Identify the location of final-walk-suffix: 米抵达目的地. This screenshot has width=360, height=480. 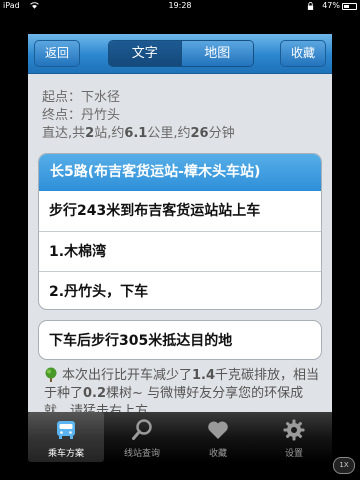
(190, 341).